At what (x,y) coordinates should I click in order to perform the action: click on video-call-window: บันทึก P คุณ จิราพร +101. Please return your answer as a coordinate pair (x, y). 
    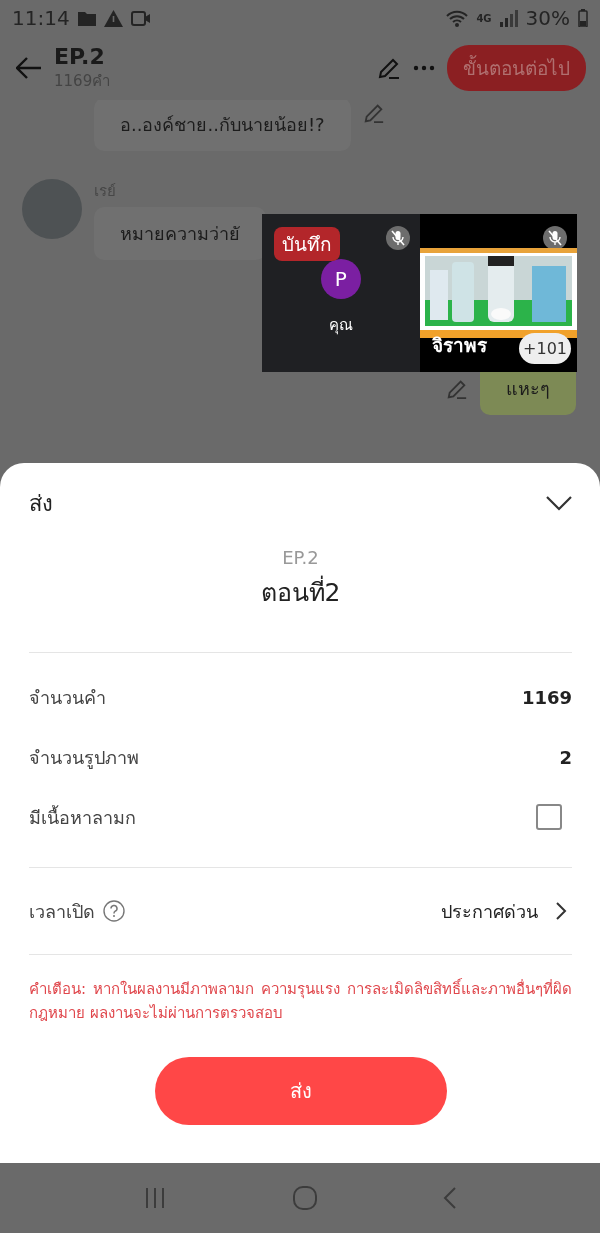
    Looking at the image, I should click on (419, 293).